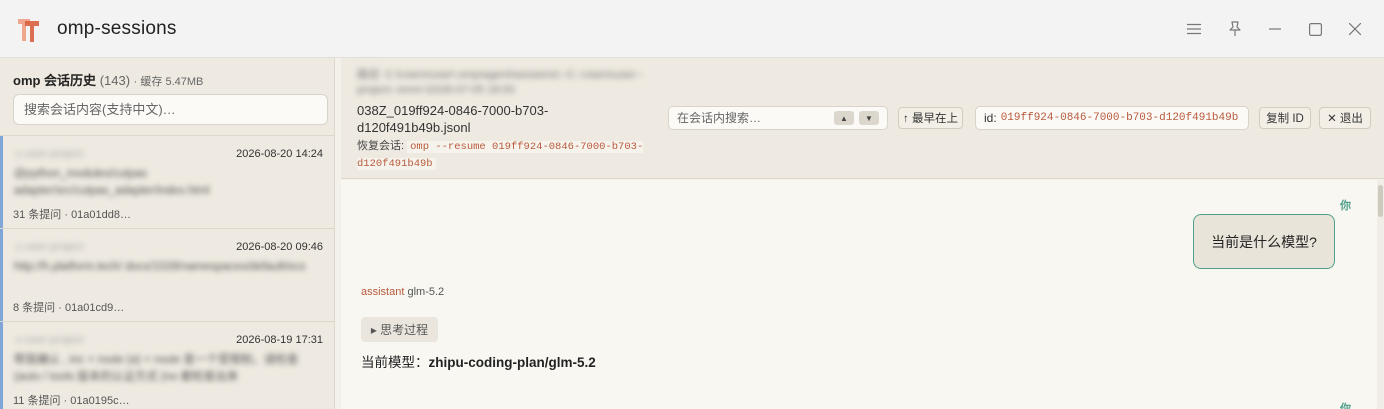 This screenshot has width=1384, height=409. Describe the element at coordinates (117, 28) in the screenshot. I see `app-title: omp-sessions` at that location.